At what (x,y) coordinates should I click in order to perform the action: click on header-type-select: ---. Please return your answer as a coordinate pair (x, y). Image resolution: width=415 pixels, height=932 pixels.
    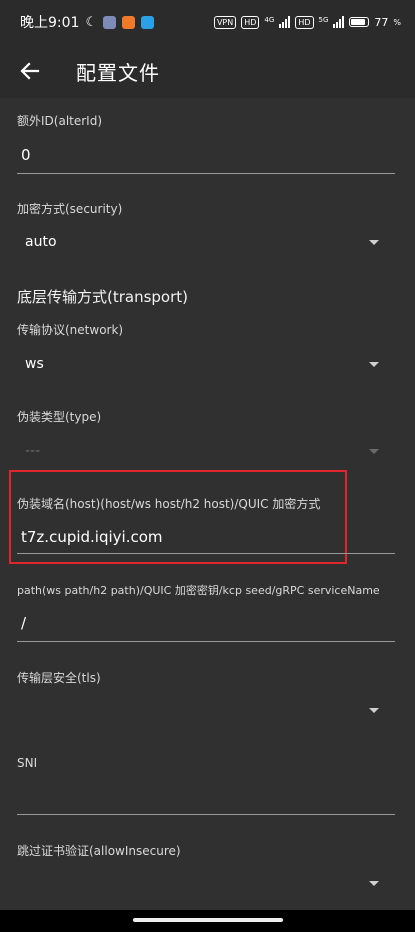
    Looking at the image, I should click on (215, 451).